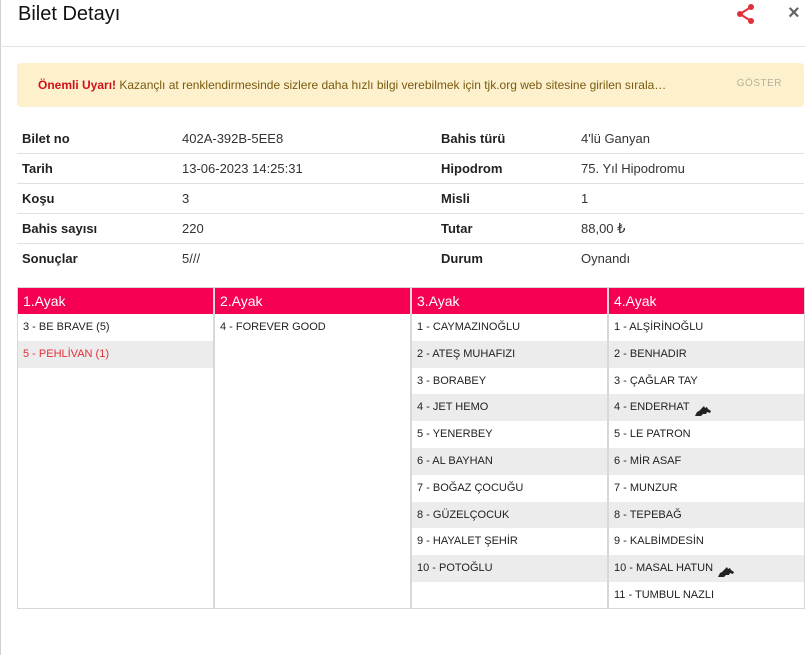  I want to click on horse-name: 7 - BOĞAZ ÇOCUĞU, so click(470, 487).